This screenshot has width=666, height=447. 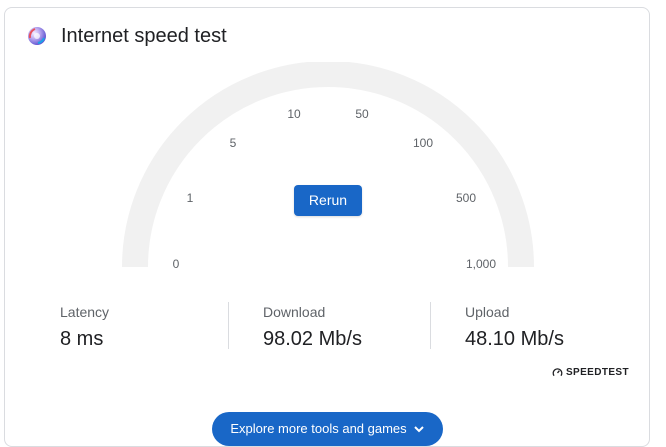 What do you see at coordinates (481, 264) in the screenshot?
I see `gauge-tick: 1,000` at bounding box center [481, 264].